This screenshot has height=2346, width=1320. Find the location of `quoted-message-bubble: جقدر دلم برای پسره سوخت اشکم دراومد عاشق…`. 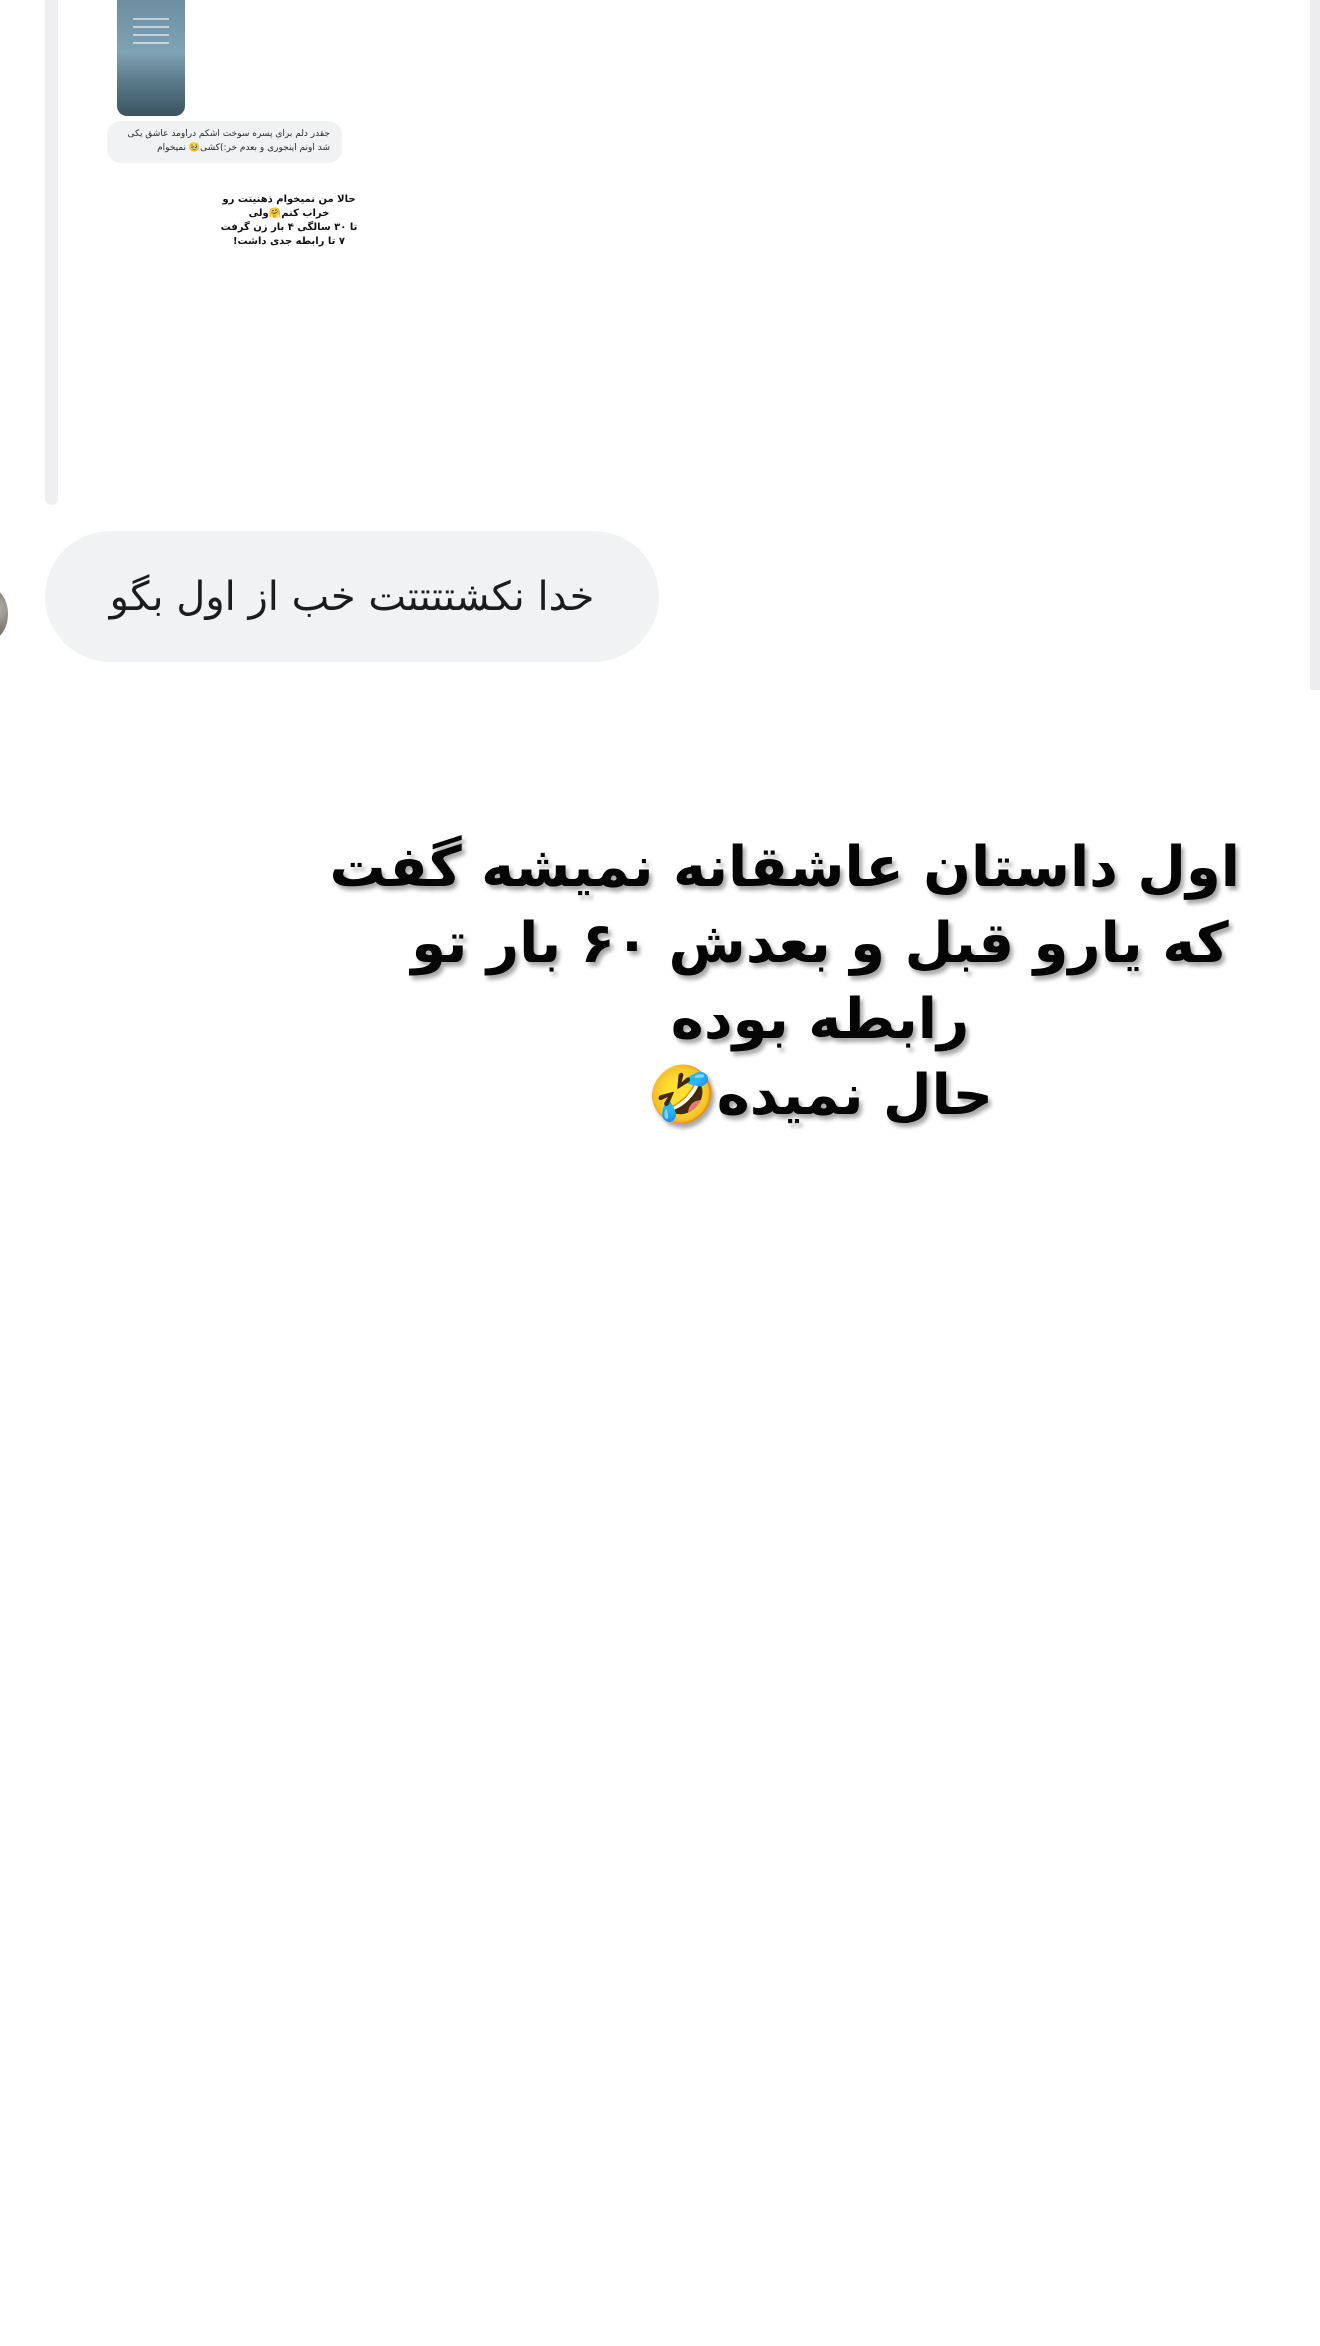

quoted-message-bubble: جقدر دلم برای پسره سوخت اشکم دراومد عاشق… is located at coordinates (224, 142).